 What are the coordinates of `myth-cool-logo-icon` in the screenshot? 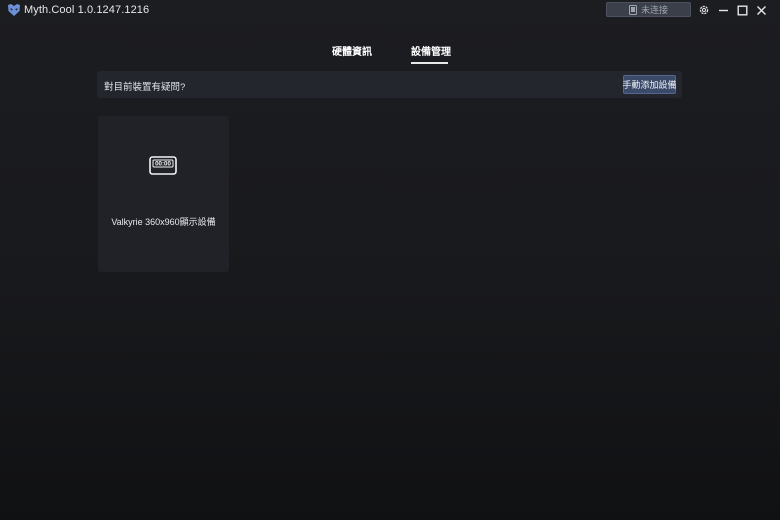 It's located at (14, 10).